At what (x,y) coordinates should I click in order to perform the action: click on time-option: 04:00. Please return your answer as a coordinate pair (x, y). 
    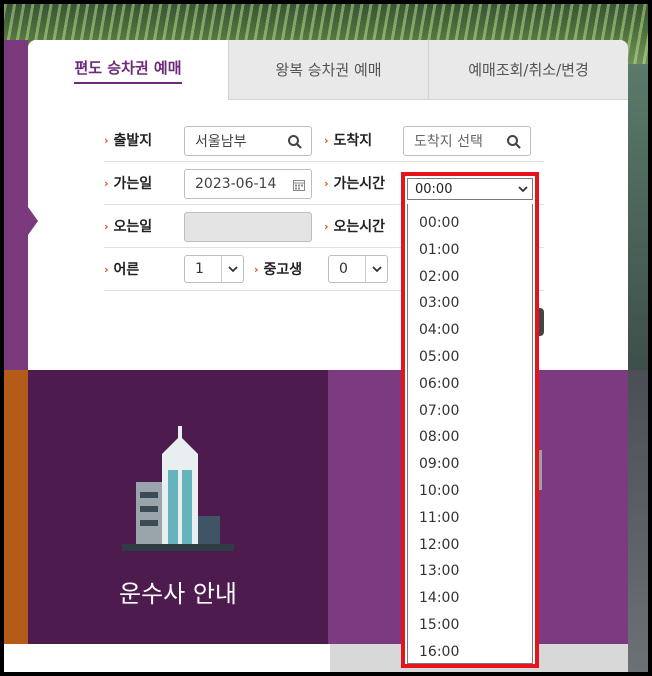
    Looking at the image, I should click on (470, 330).